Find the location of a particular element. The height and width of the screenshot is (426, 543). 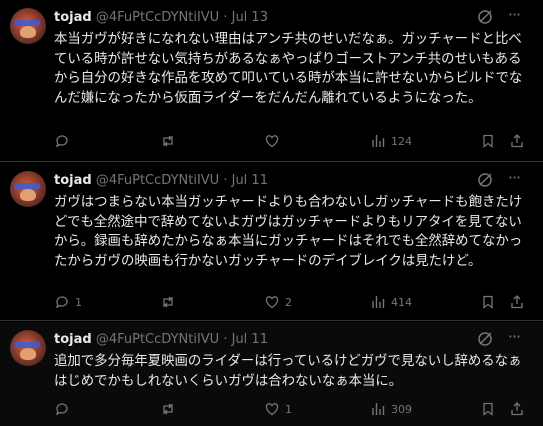

reply-button: 1 is located at coordinates (68, 302).